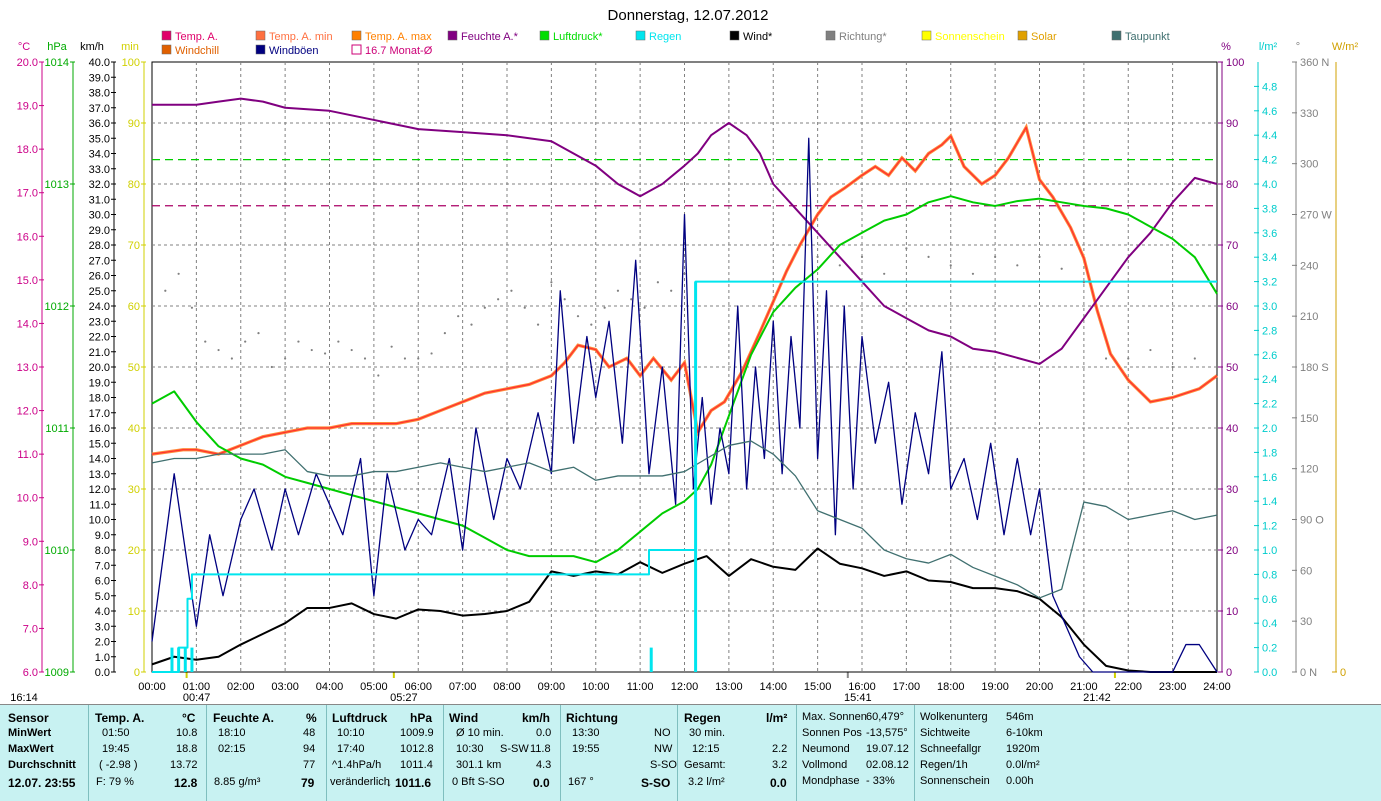  What do you see at coordinates (945, 733) in the screenshot?
I see `weather-key: Sichtweite` at bounding box center [945, 733].